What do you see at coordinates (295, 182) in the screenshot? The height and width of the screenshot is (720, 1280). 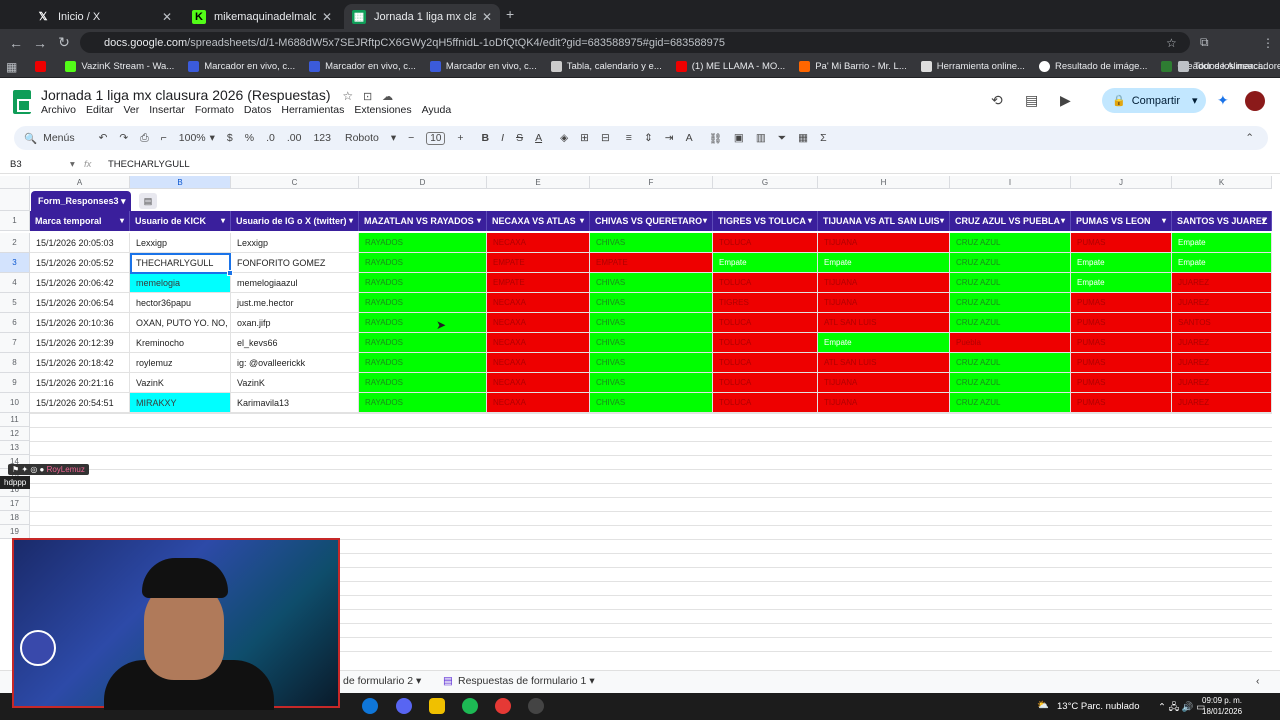 I see `column-header: C` at bounding box center [295, 182].